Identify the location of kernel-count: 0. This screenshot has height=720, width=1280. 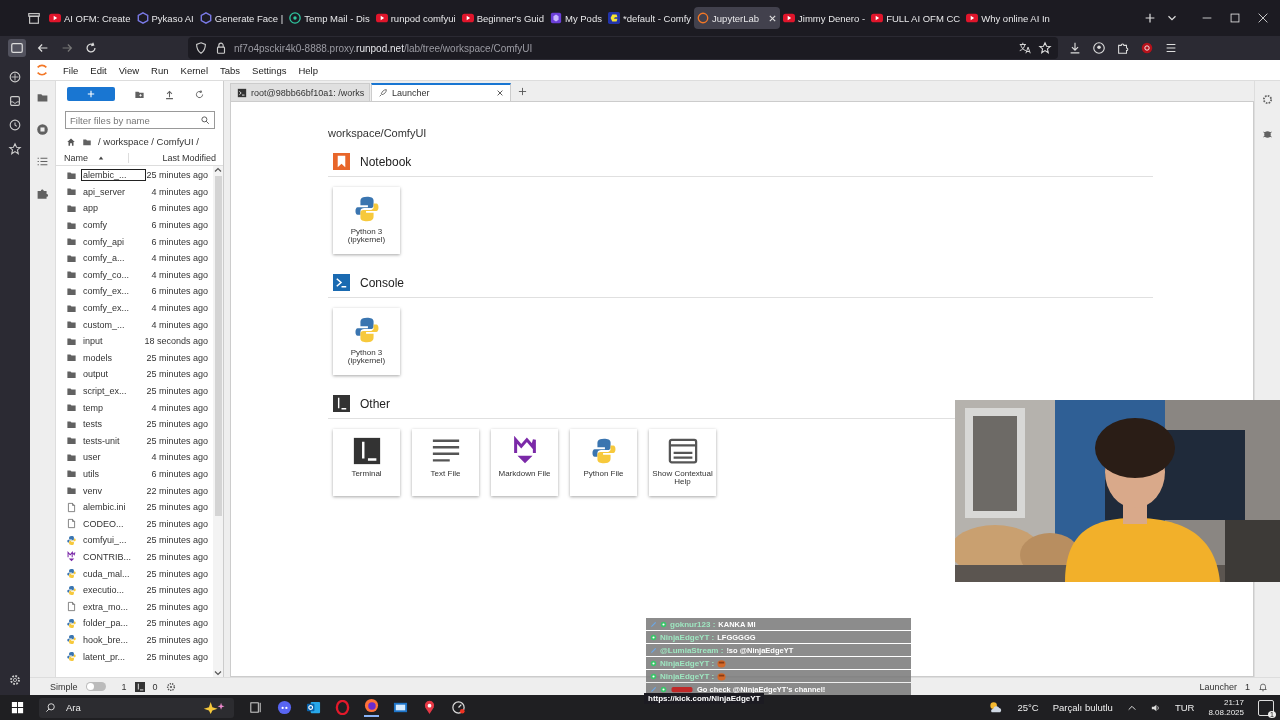
(155, 686).